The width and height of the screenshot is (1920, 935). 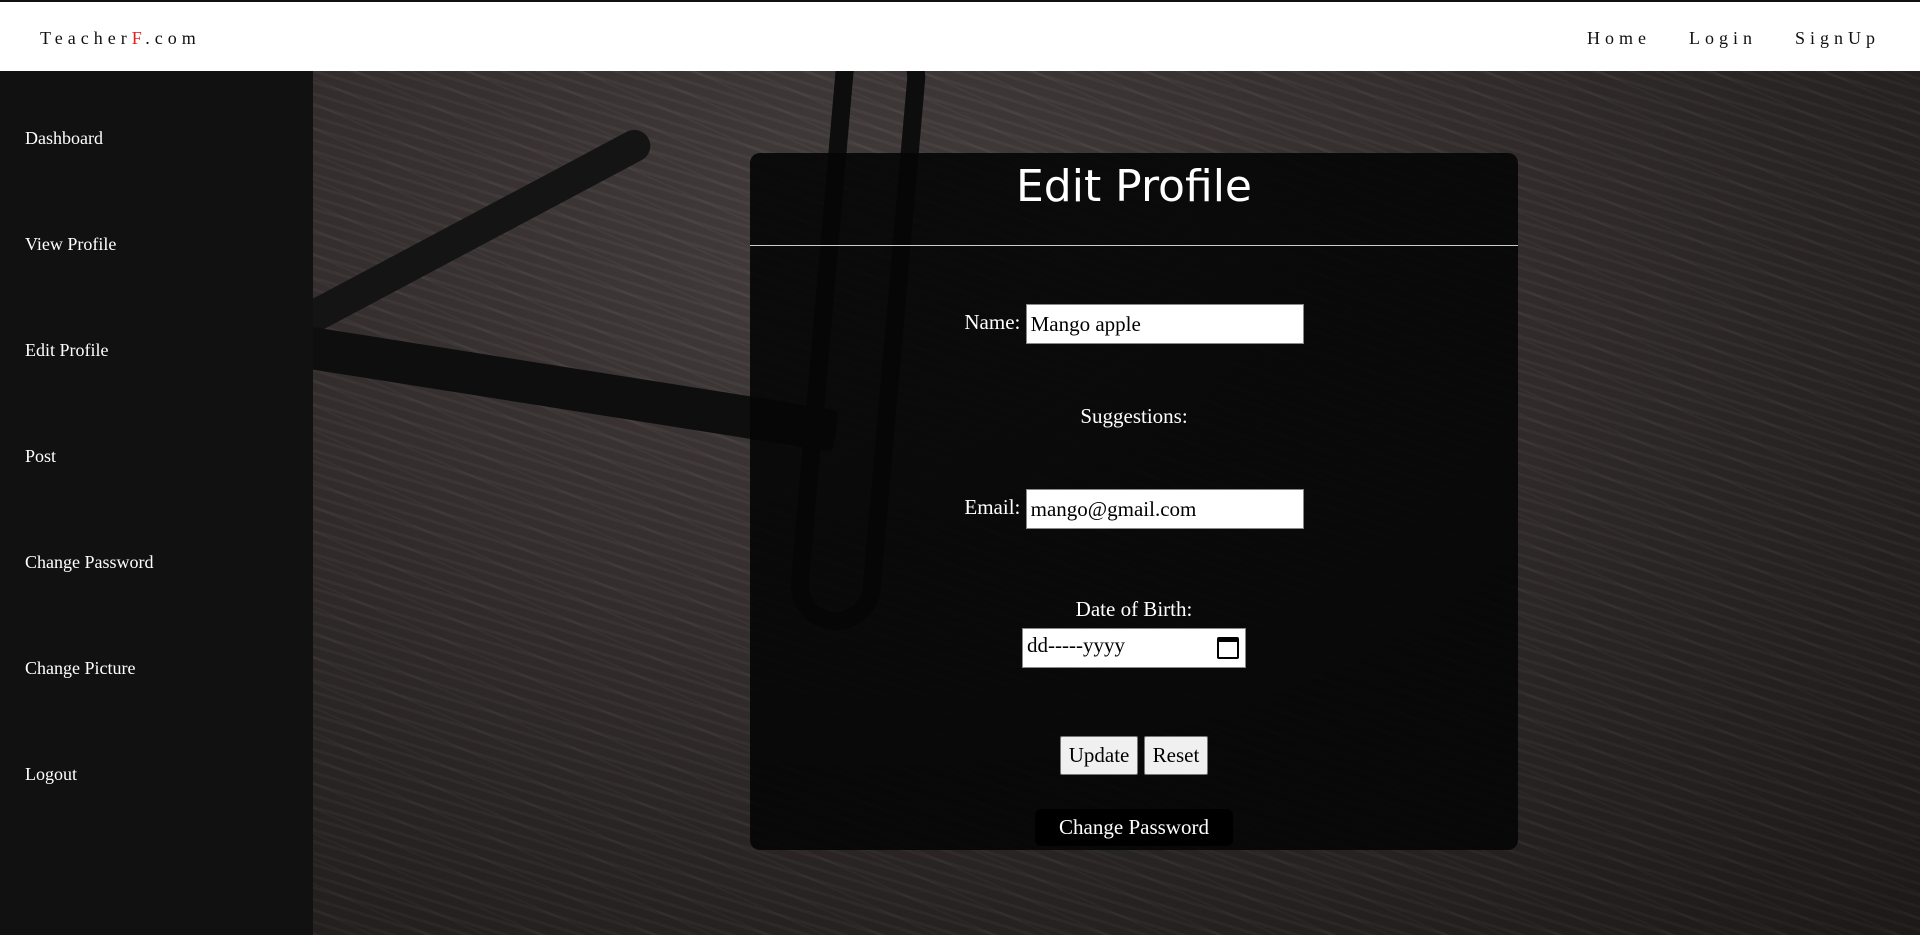 I want to click on brand-logo: TeacherF.com, so click(x=120, y=38).